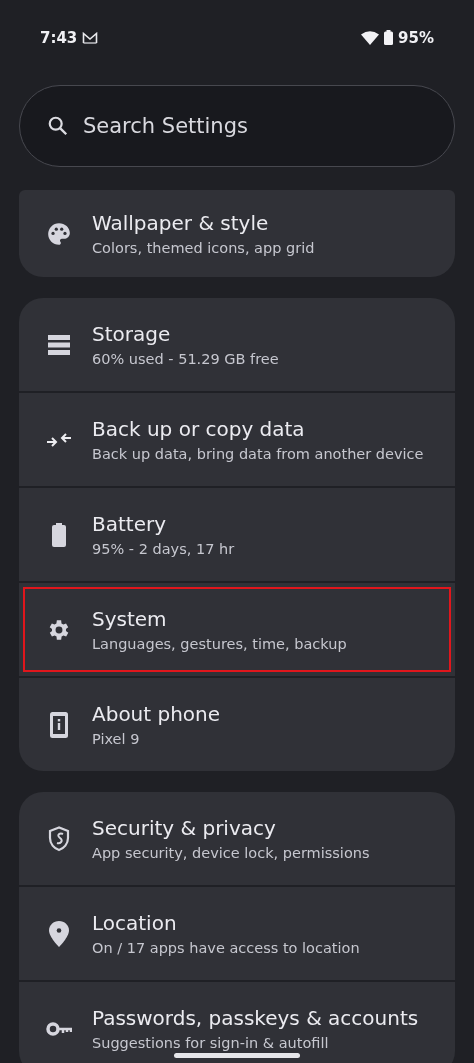  What do you see at coordinates (237, 534) in the screenshot?
I see `settings-item: Battery 95% - 2 days, 17 hr` at bounding box center [237, 534].